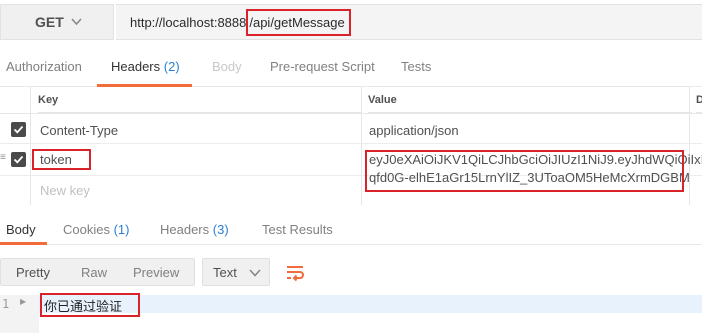 The height and width of the screenshot is (333, 702). I want to click on response-text-highlight, so click(90, 305).